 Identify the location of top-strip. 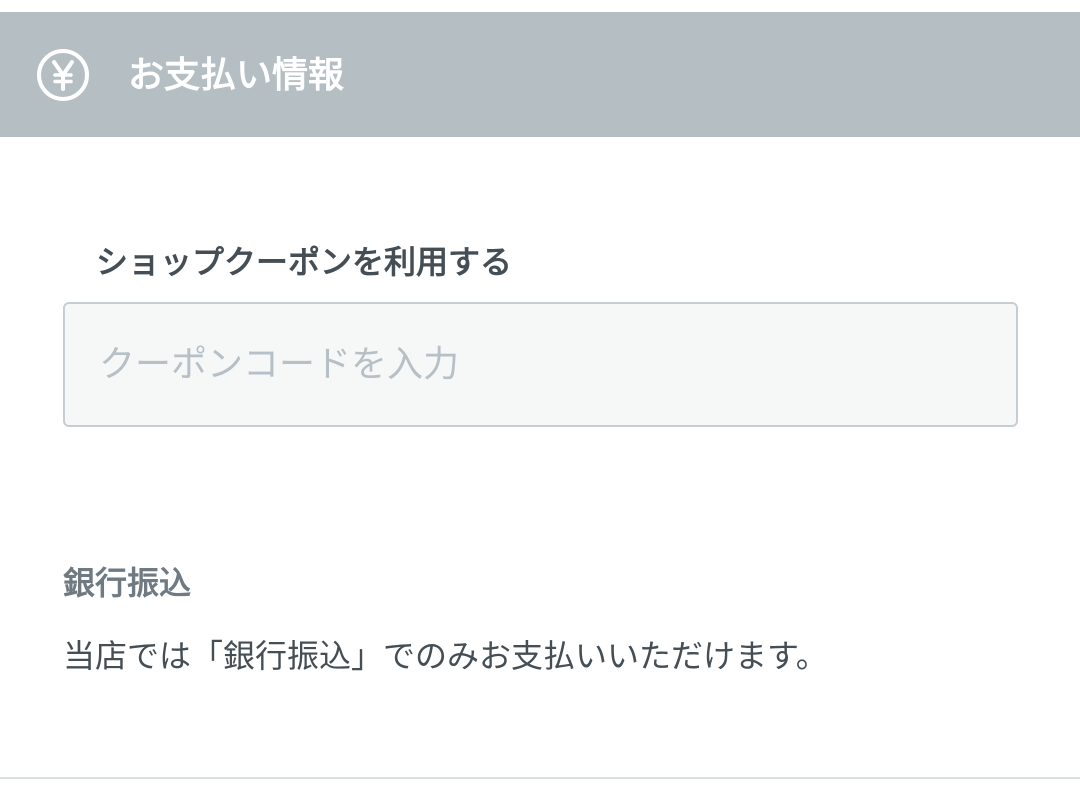
(540, 6).